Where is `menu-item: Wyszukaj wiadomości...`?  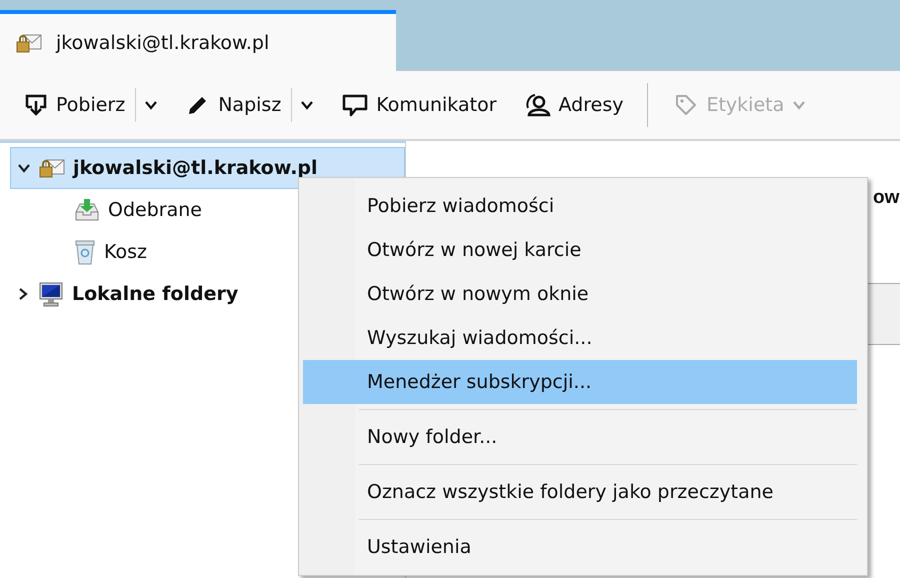
menu-item: Wyszukaj wiadomości... is located at coordinates (580, 338).